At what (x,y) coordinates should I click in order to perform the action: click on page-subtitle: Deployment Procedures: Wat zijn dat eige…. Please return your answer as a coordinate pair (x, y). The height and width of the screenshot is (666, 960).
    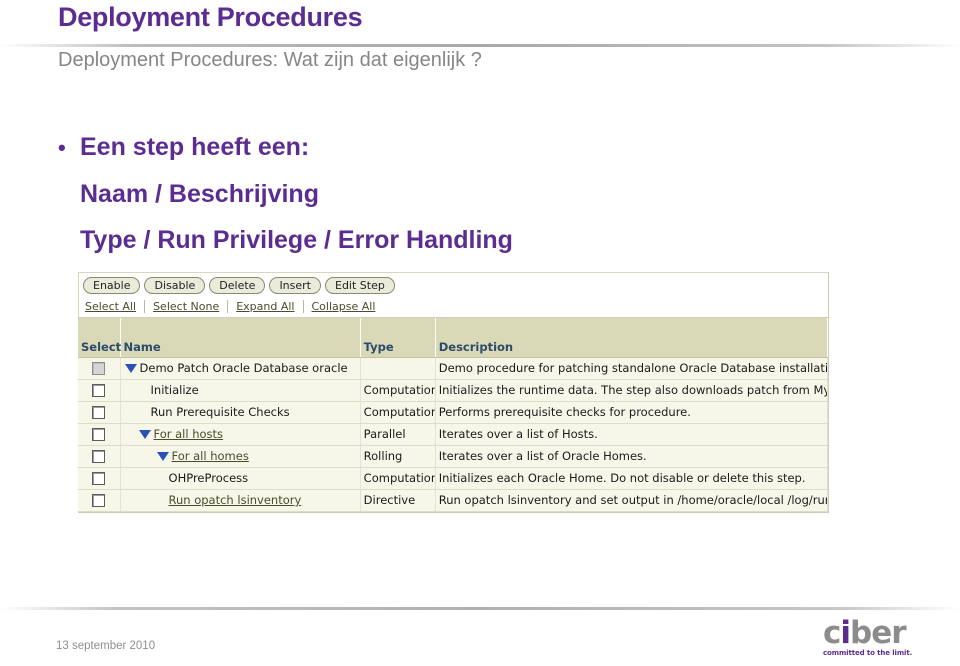
    Looking at the image, I should click on (270, 60).